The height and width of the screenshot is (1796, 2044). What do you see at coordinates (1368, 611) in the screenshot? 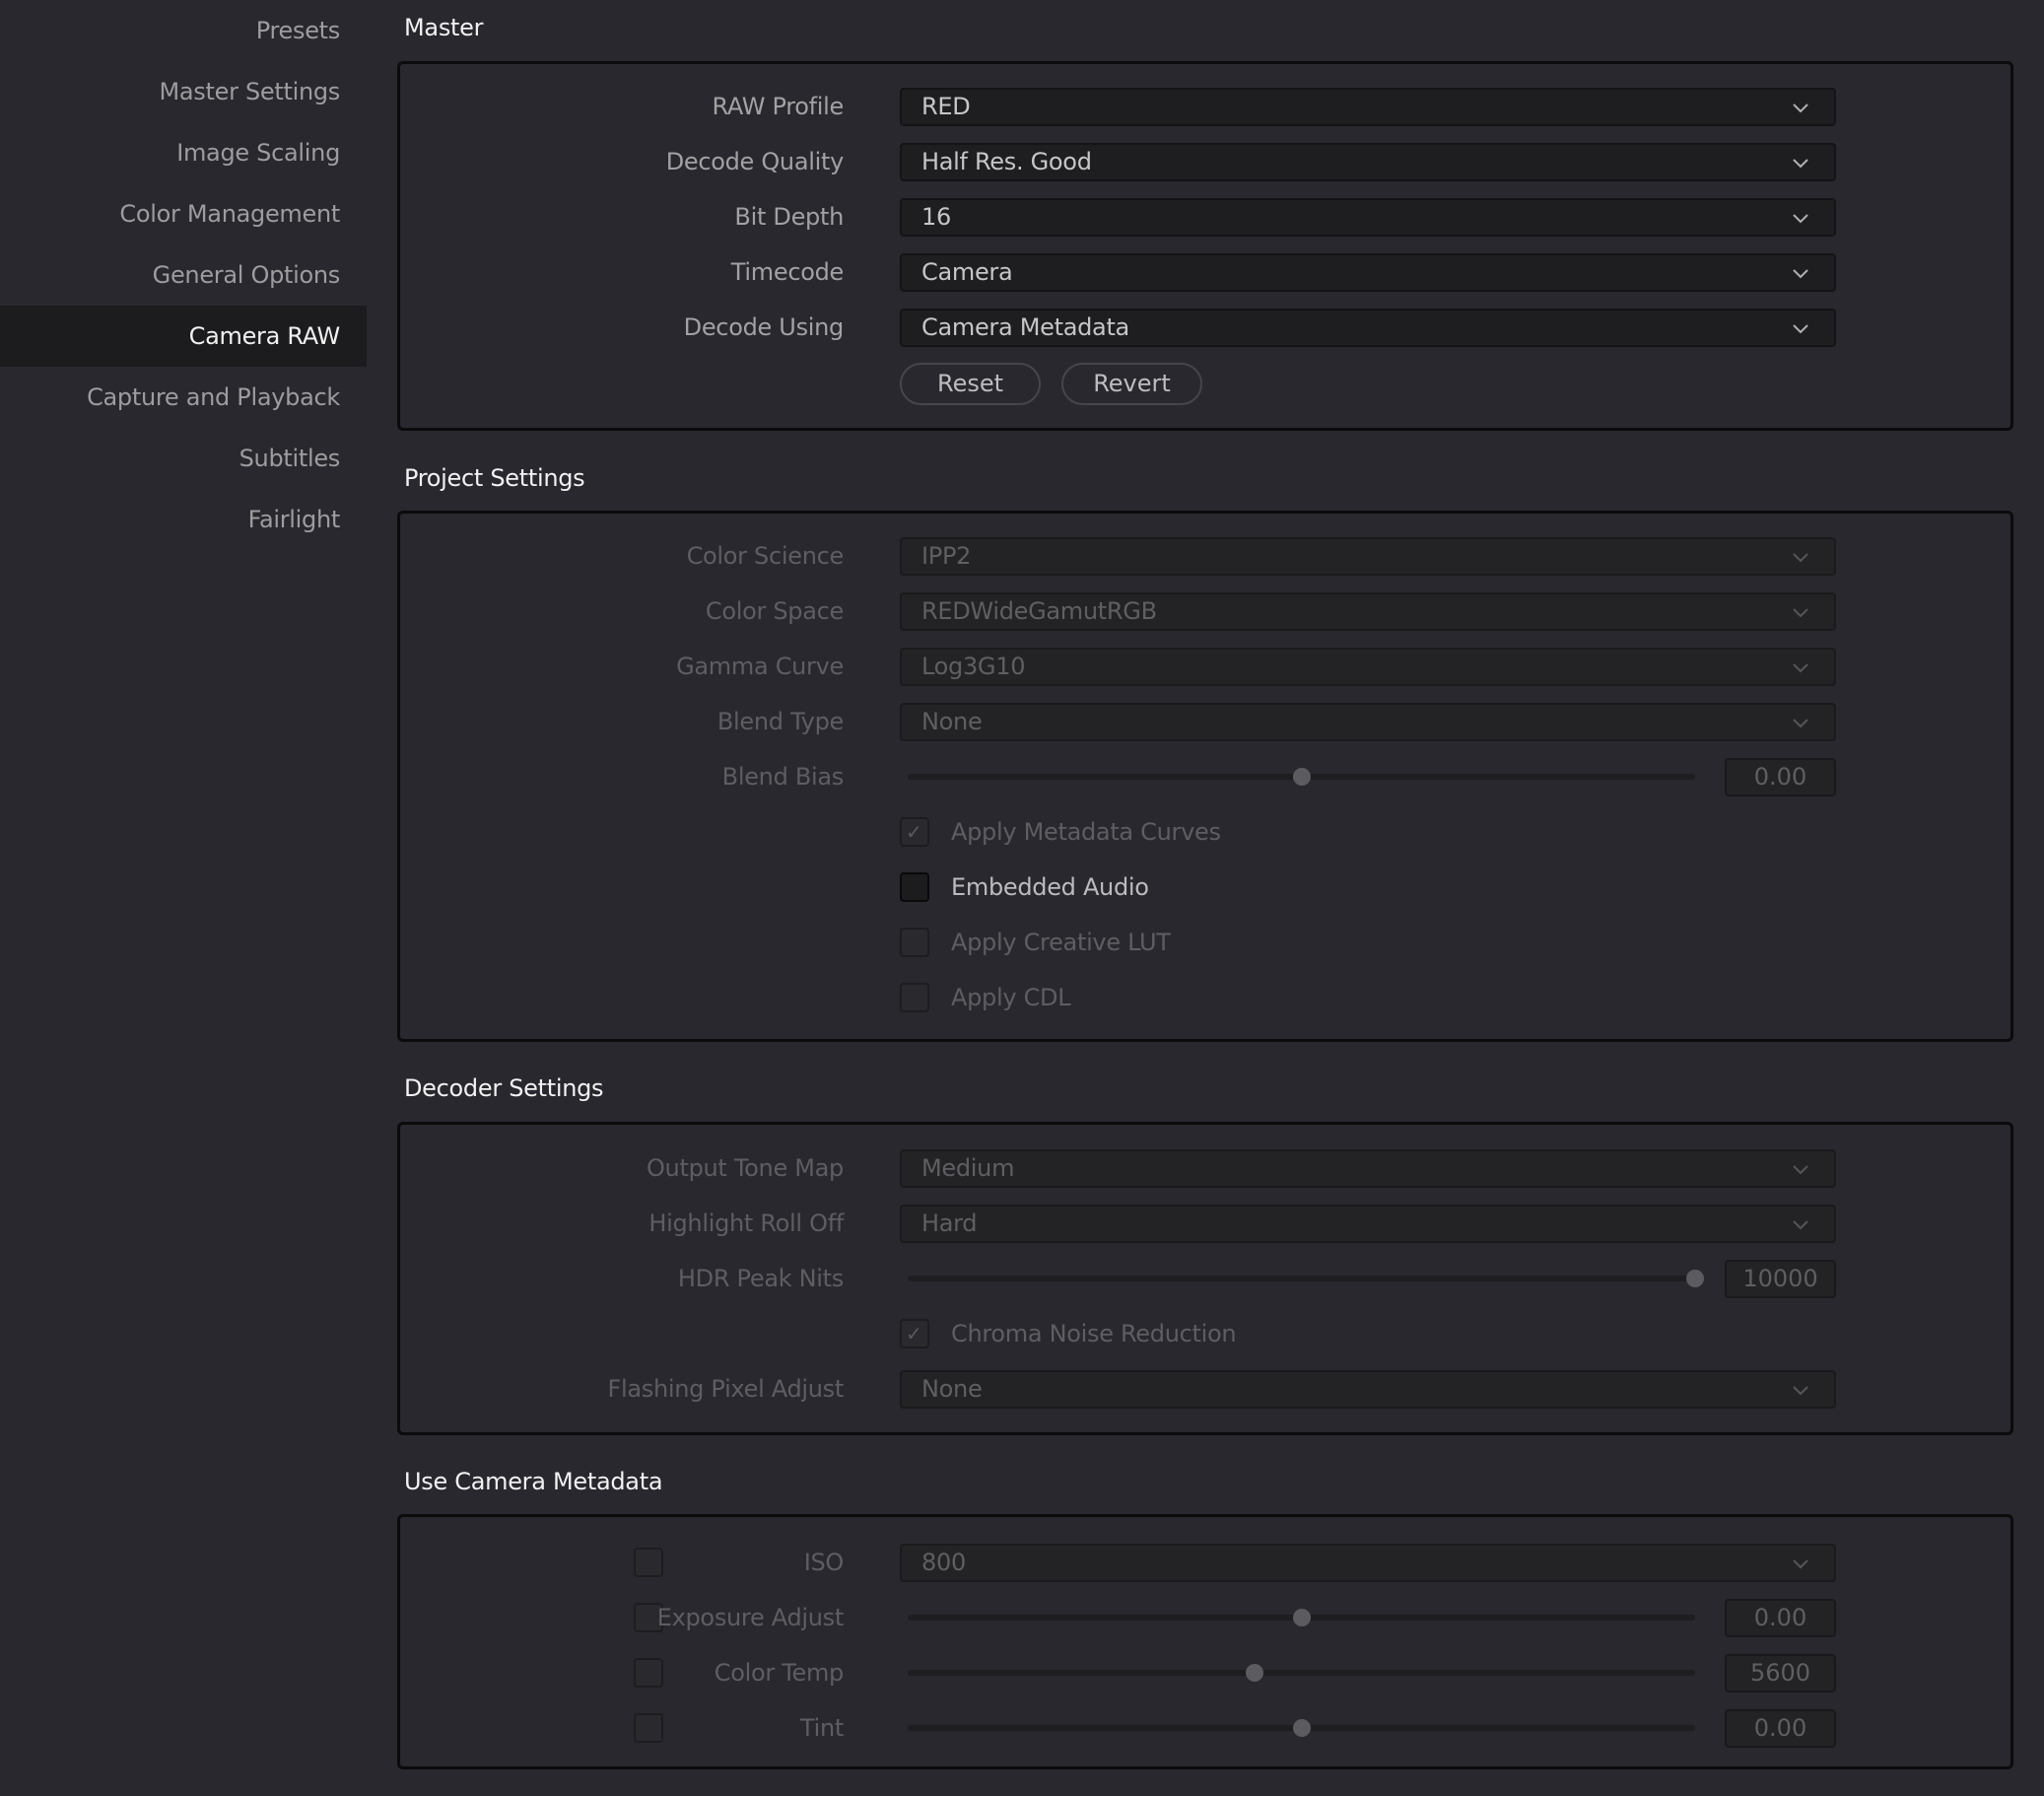
I see `color-space-dropdown: REDWideGamutRGB` at bounding box center [1368, 611].